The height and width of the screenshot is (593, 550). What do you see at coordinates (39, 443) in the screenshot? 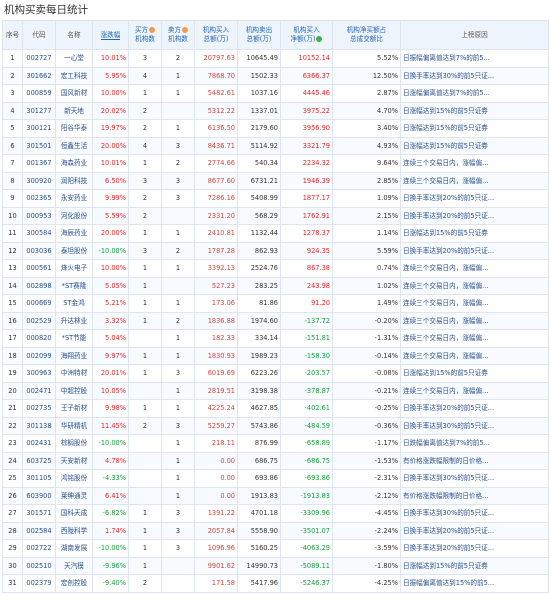
I see `stock-code-link: 002431` at bounding box center [39, 443].